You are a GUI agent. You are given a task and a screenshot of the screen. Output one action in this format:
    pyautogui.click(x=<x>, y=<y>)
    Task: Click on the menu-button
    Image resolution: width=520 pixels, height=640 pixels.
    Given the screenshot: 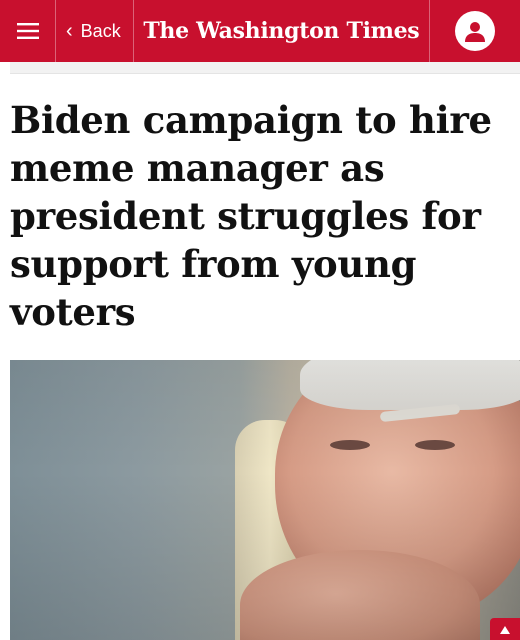 What is the action you would take?
    pyautogui.click(x=28, y=31)
    